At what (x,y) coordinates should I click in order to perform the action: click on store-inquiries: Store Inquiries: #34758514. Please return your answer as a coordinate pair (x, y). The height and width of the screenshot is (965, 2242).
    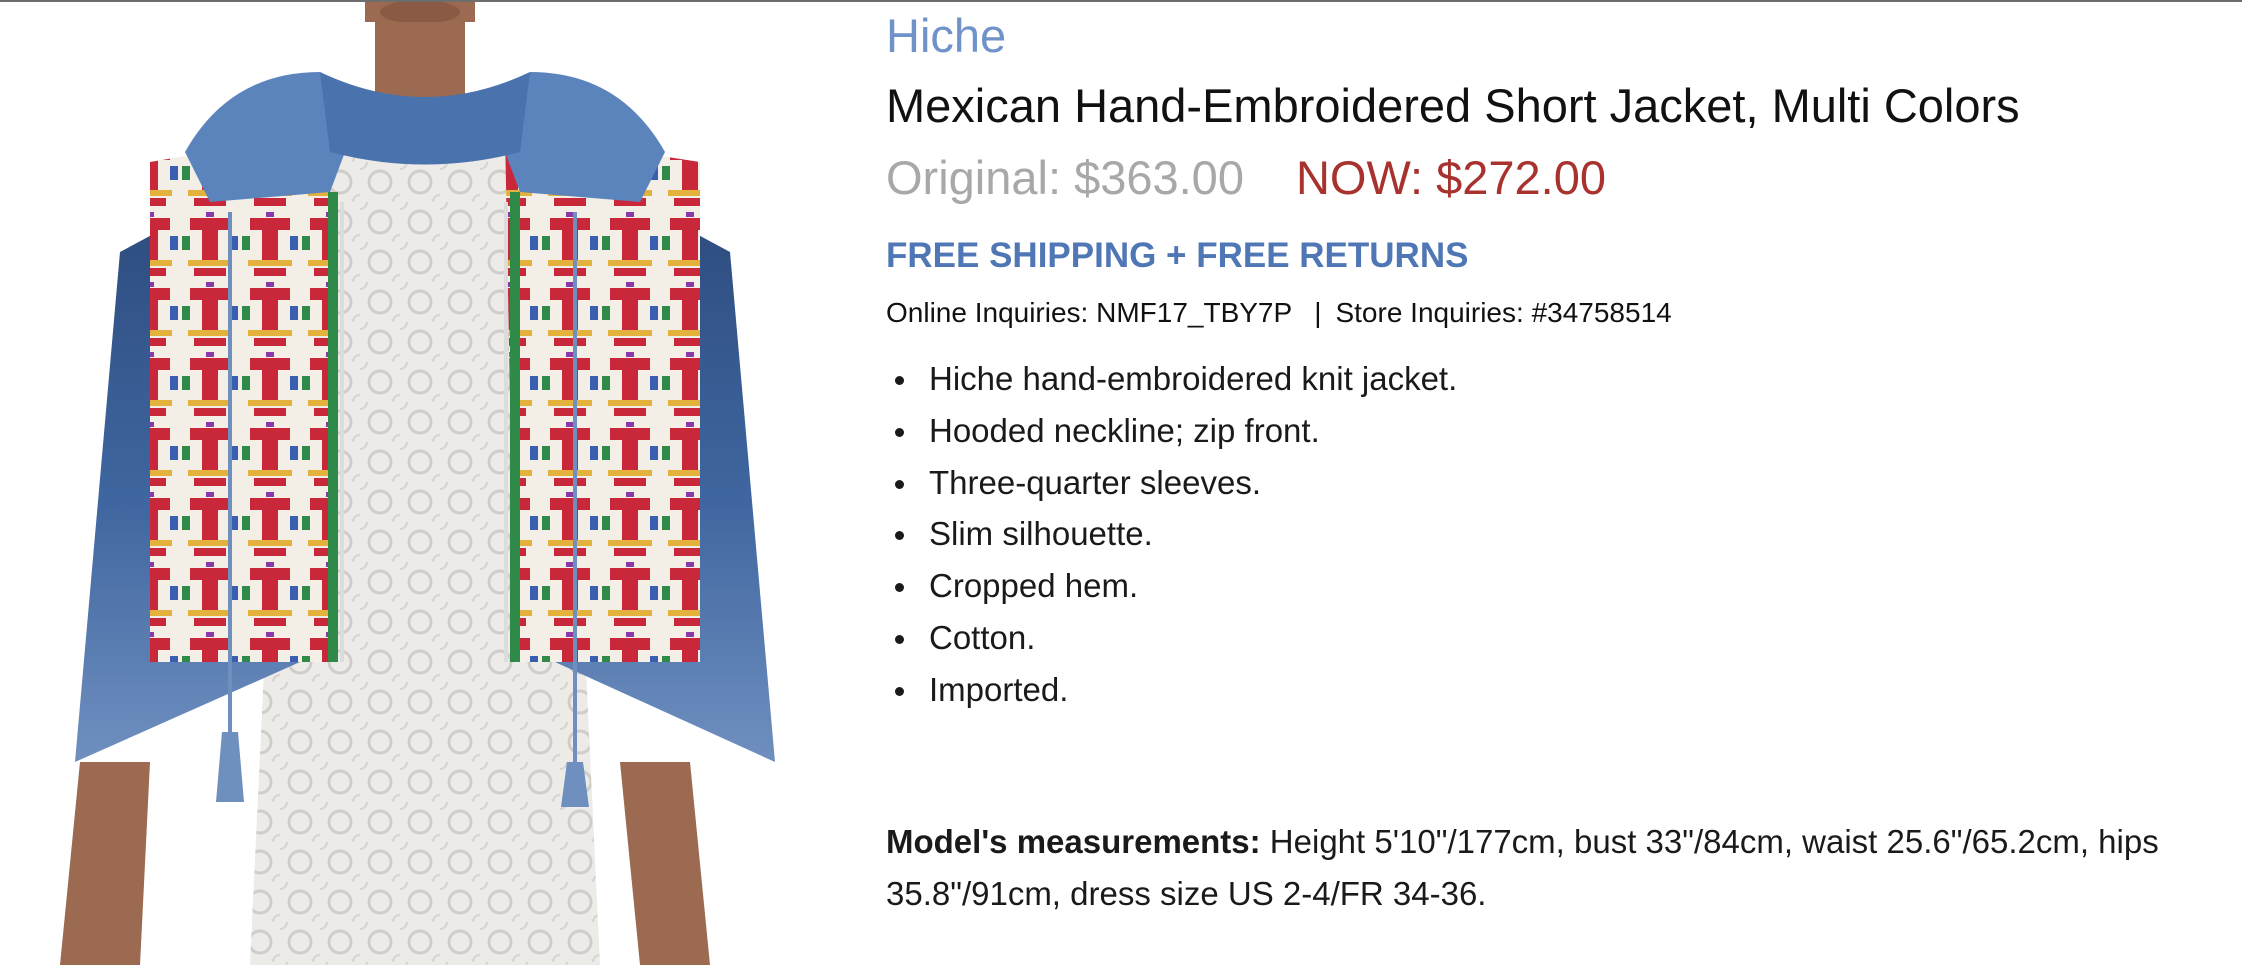
    Looking at the image, I should click on (1503, 312).